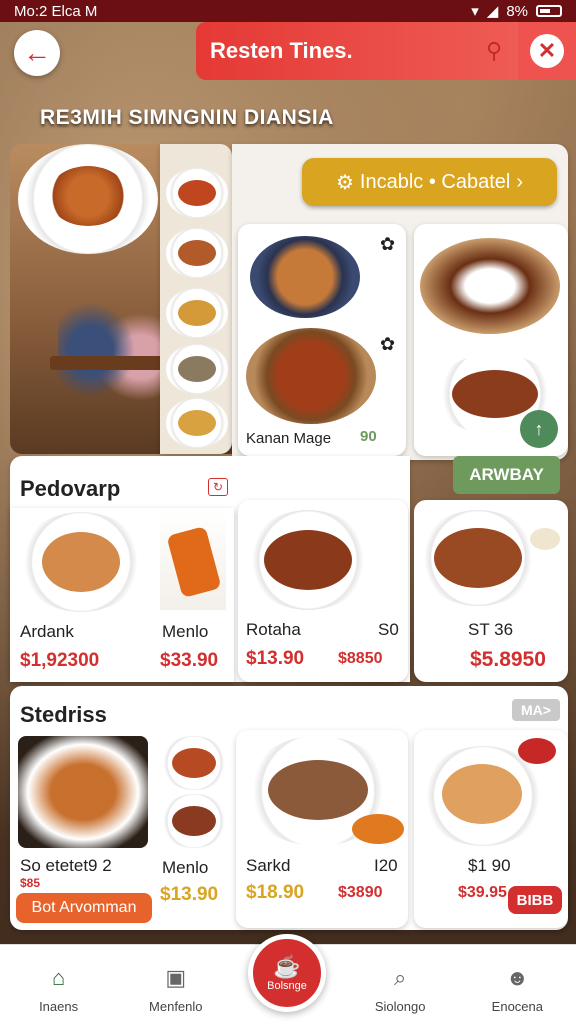  I want to click on away-button: ARWBAY, so click(506, 475).